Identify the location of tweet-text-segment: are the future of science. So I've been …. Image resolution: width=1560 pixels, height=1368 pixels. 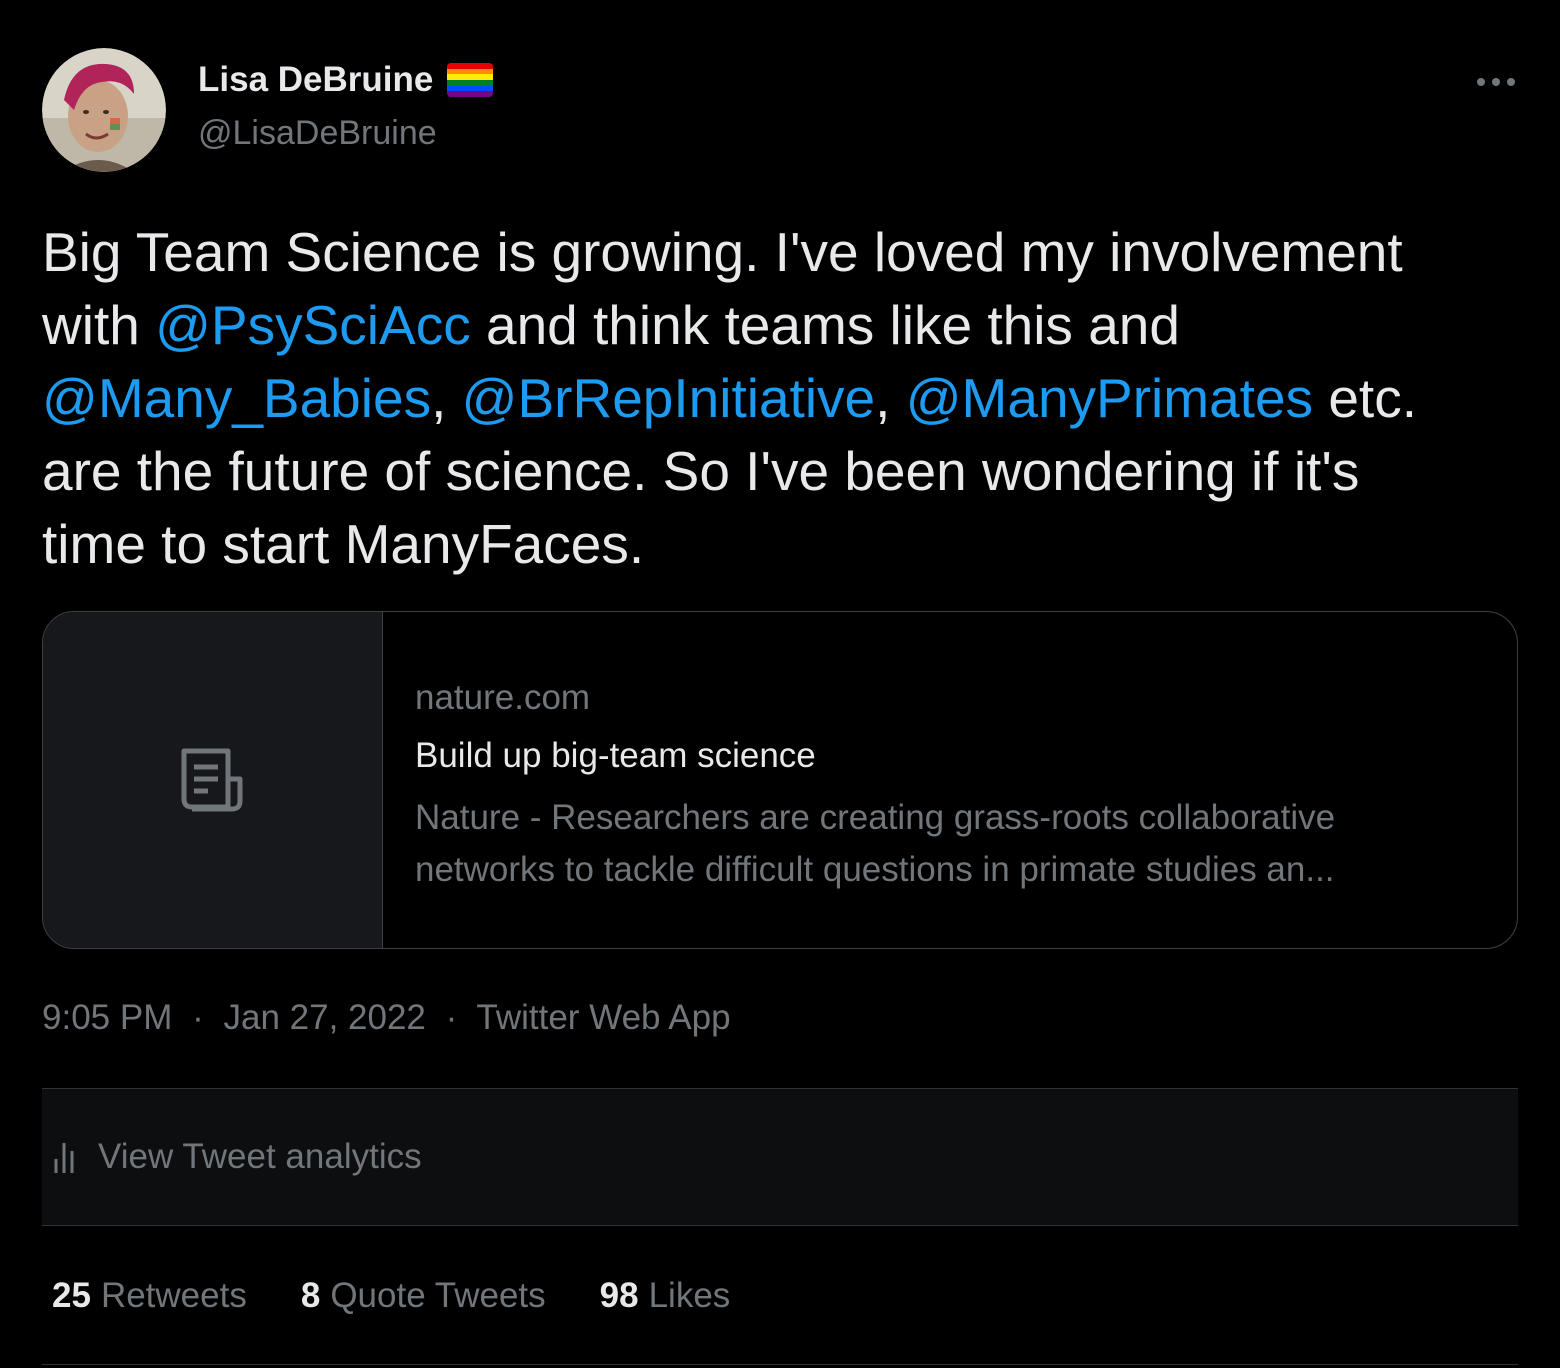
(701, 471).